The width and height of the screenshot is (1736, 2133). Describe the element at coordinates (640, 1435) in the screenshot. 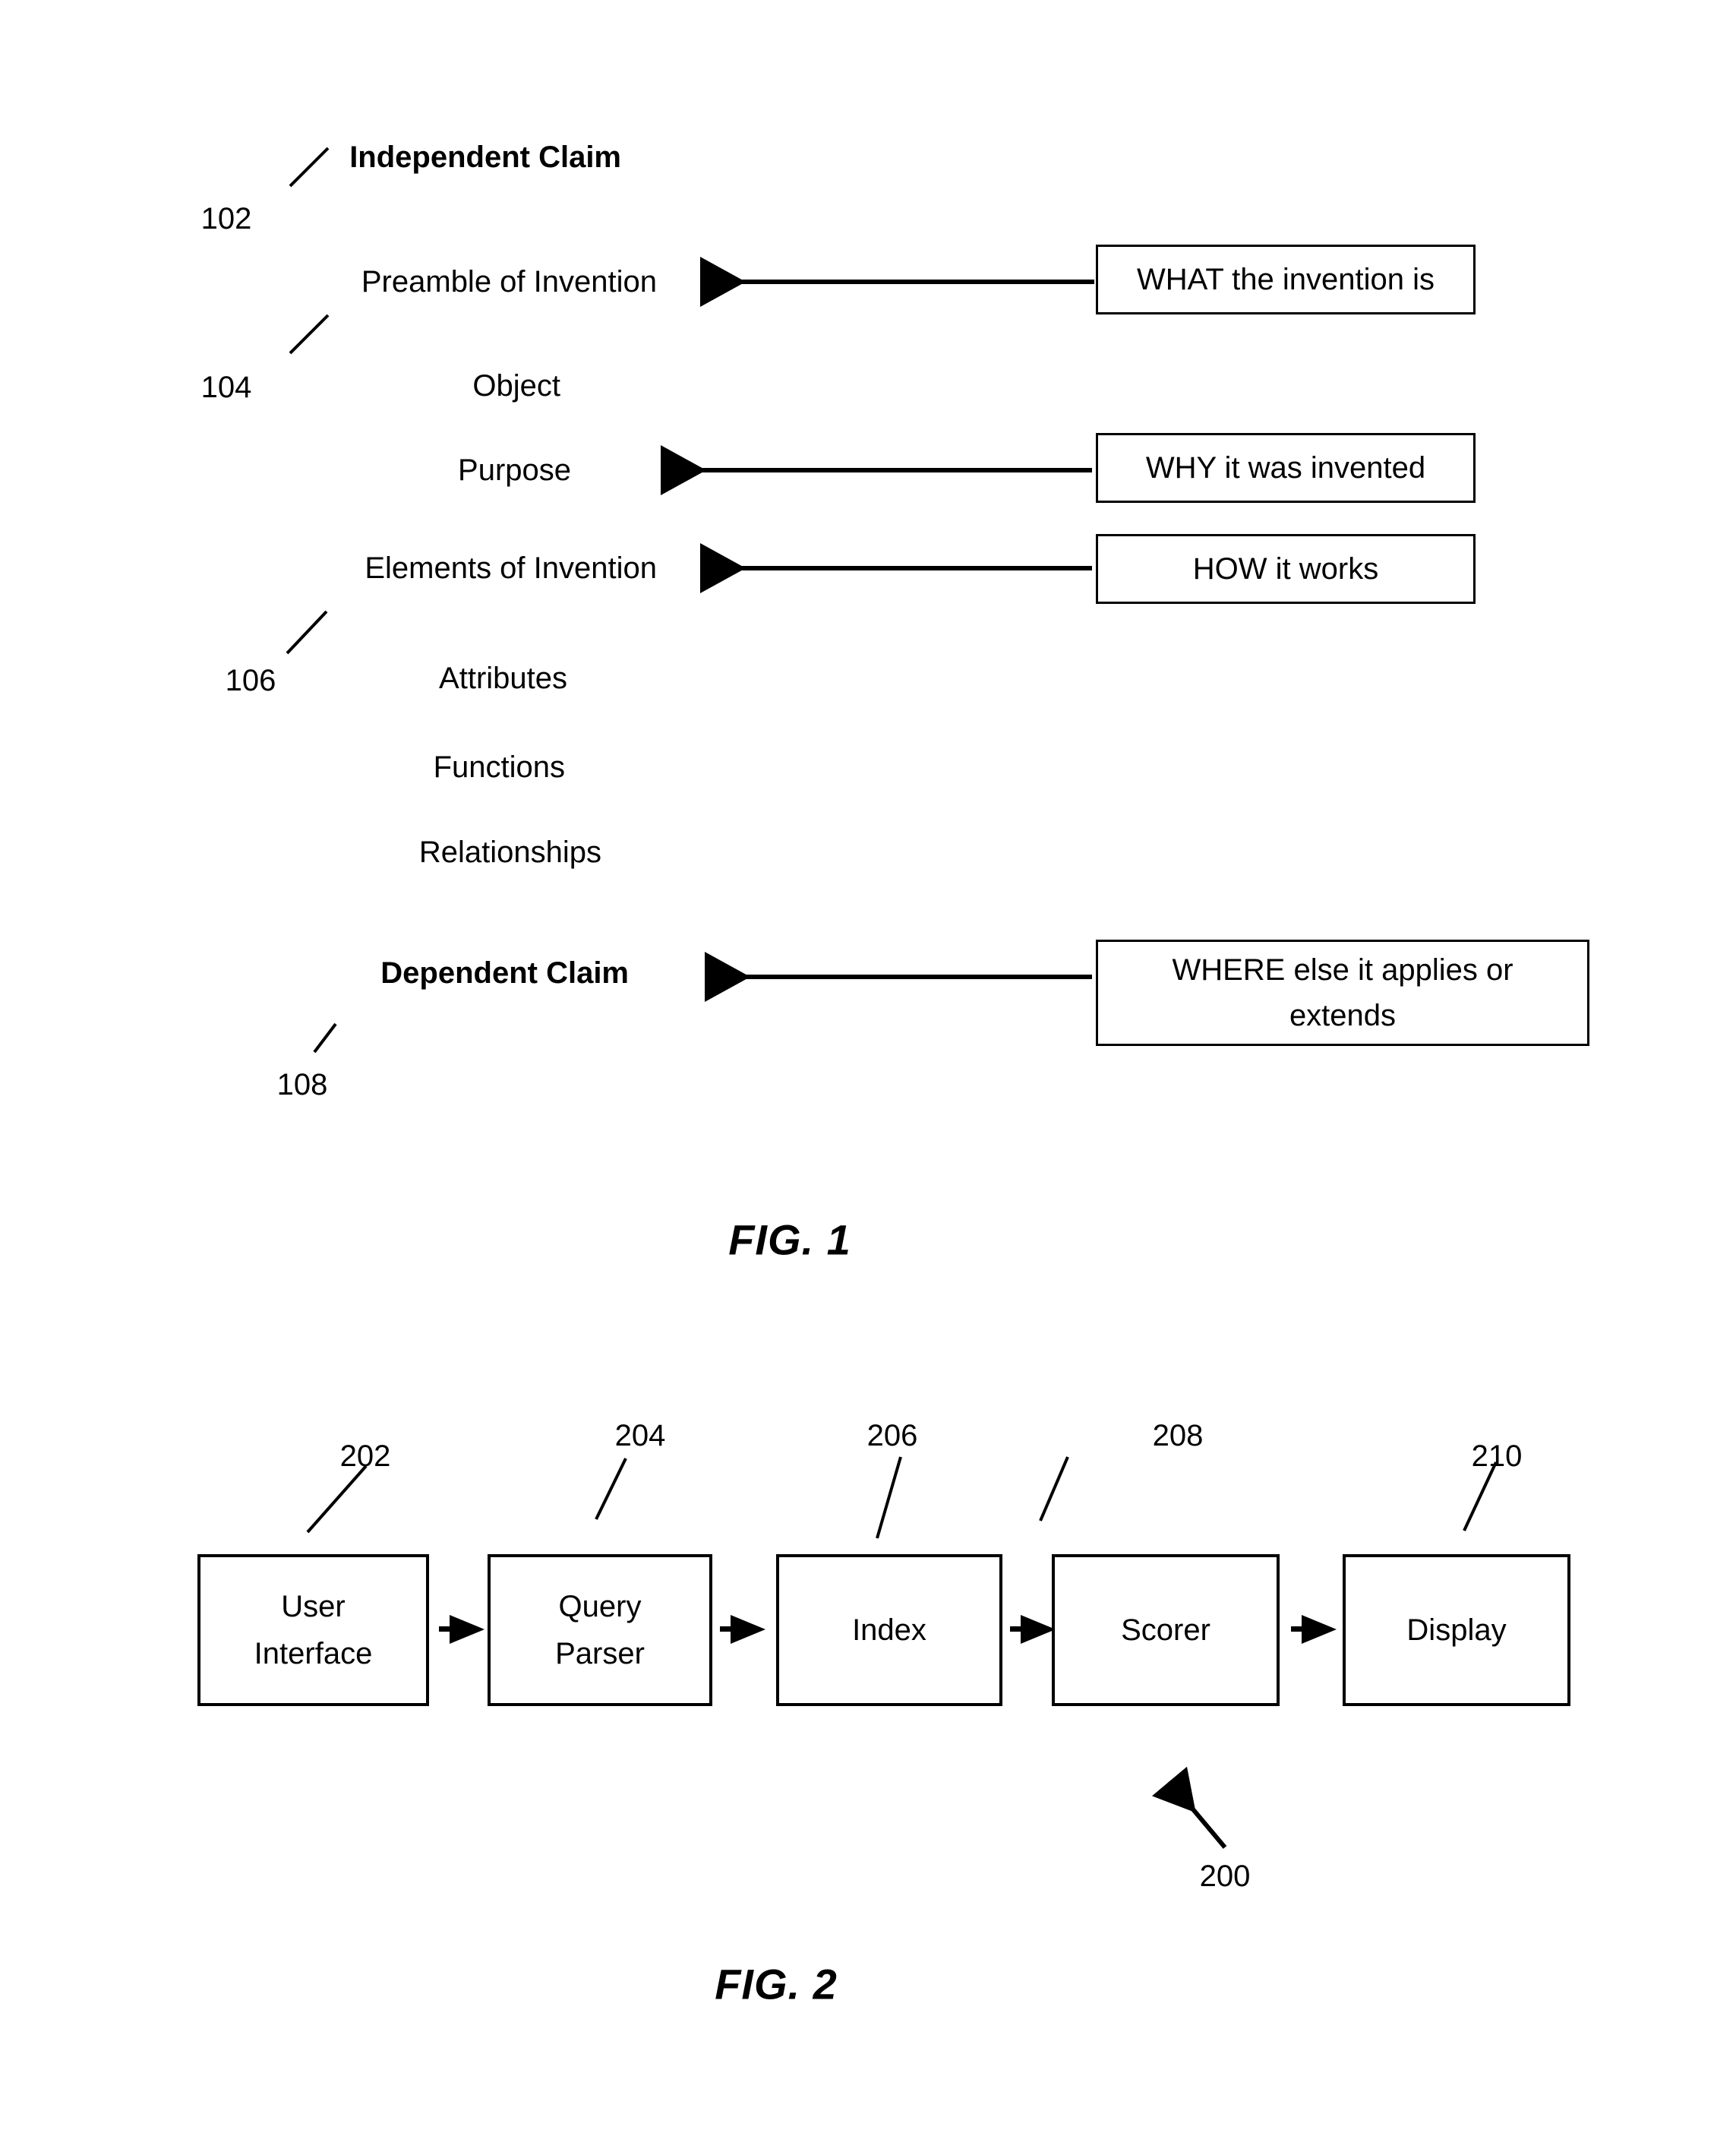

I see `reference-numeral-204: 204` at that location.